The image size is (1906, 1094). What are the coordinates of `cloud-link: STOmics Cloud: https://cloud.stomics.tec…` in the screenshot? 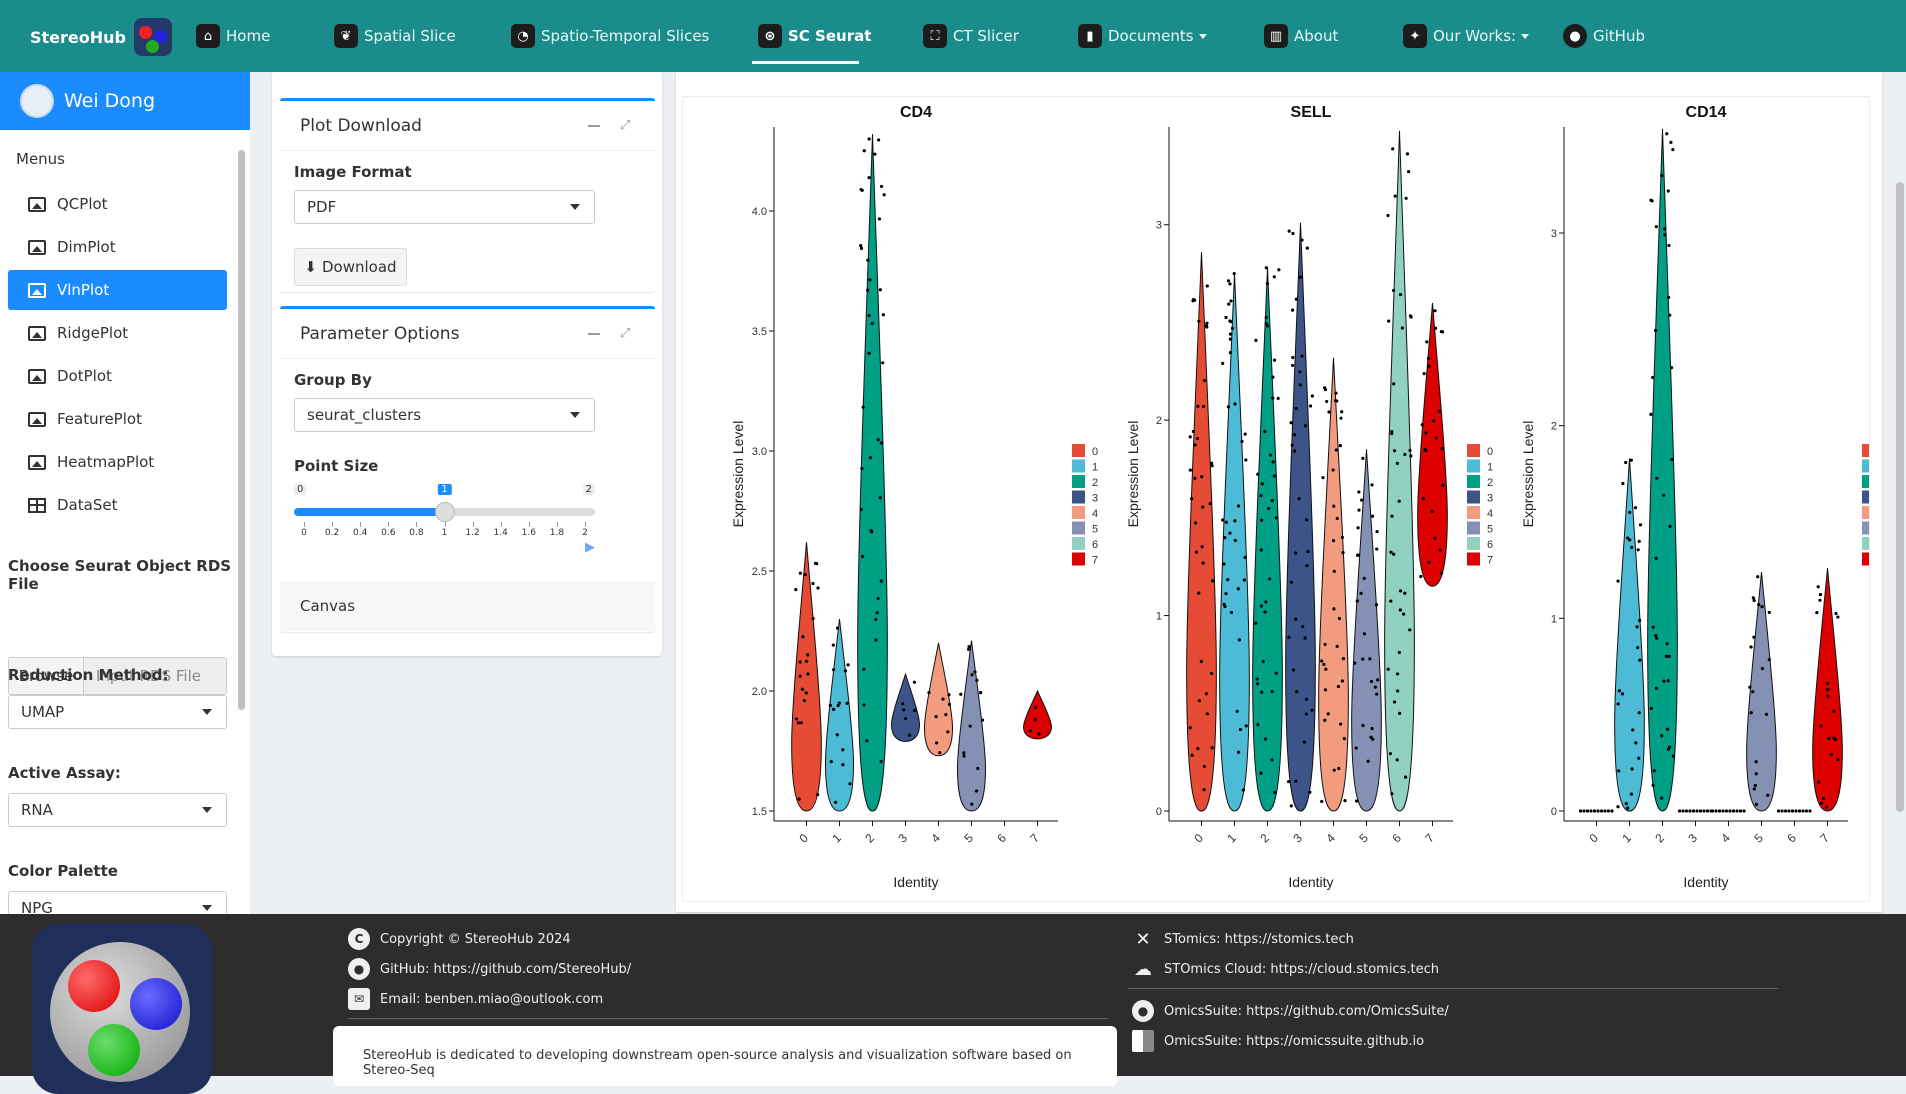 It's located at (1301, 969).